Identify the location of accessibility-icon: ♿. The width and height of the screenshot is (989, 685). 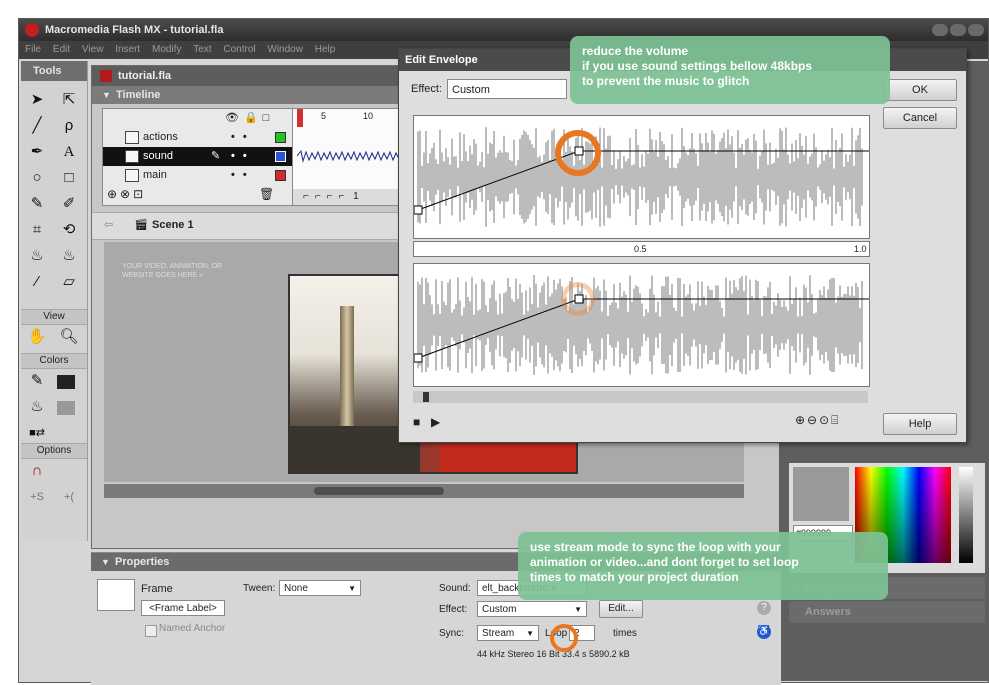
(764, 632).